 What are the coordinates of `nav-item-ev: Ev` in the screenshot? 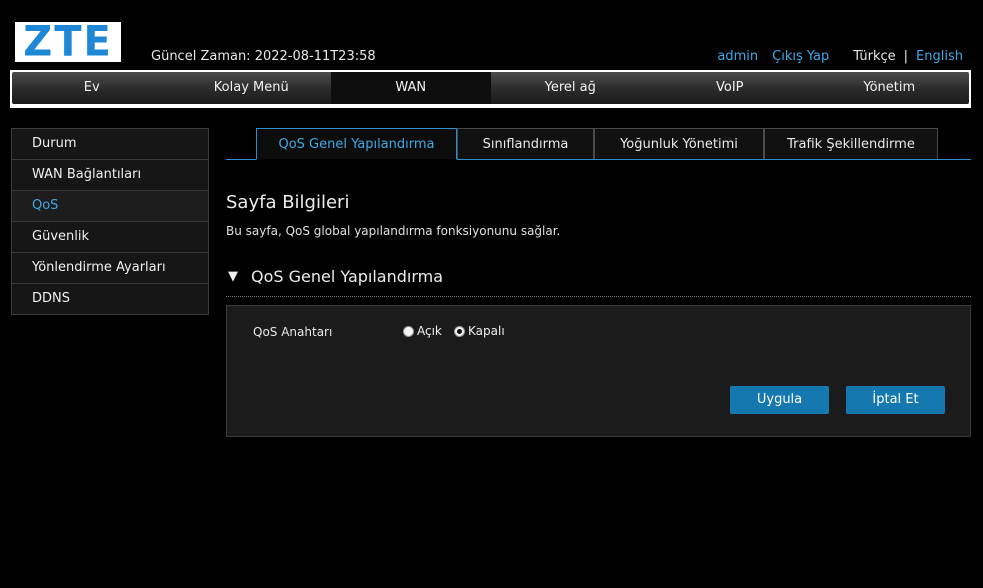 It's located at (92, 88).